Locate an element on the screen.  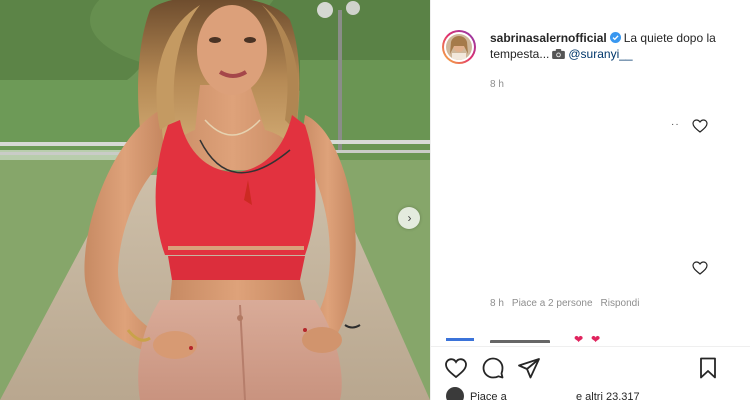
post-timestamp: 8 h is located at coordinates (497, 84).